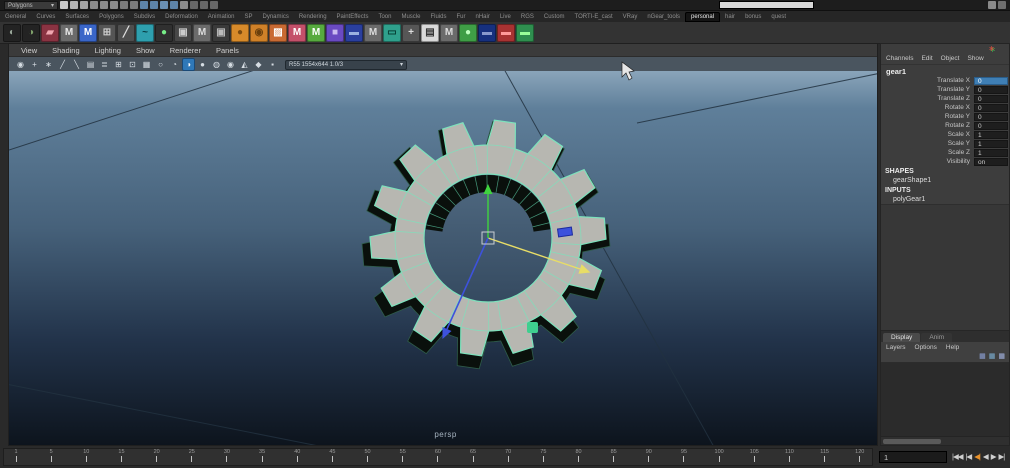 The height and width of the screenshot is (468, 1010). Describe the element at coordinates (766, 5) in the screenshot. I see `quick-select-field` at that location.